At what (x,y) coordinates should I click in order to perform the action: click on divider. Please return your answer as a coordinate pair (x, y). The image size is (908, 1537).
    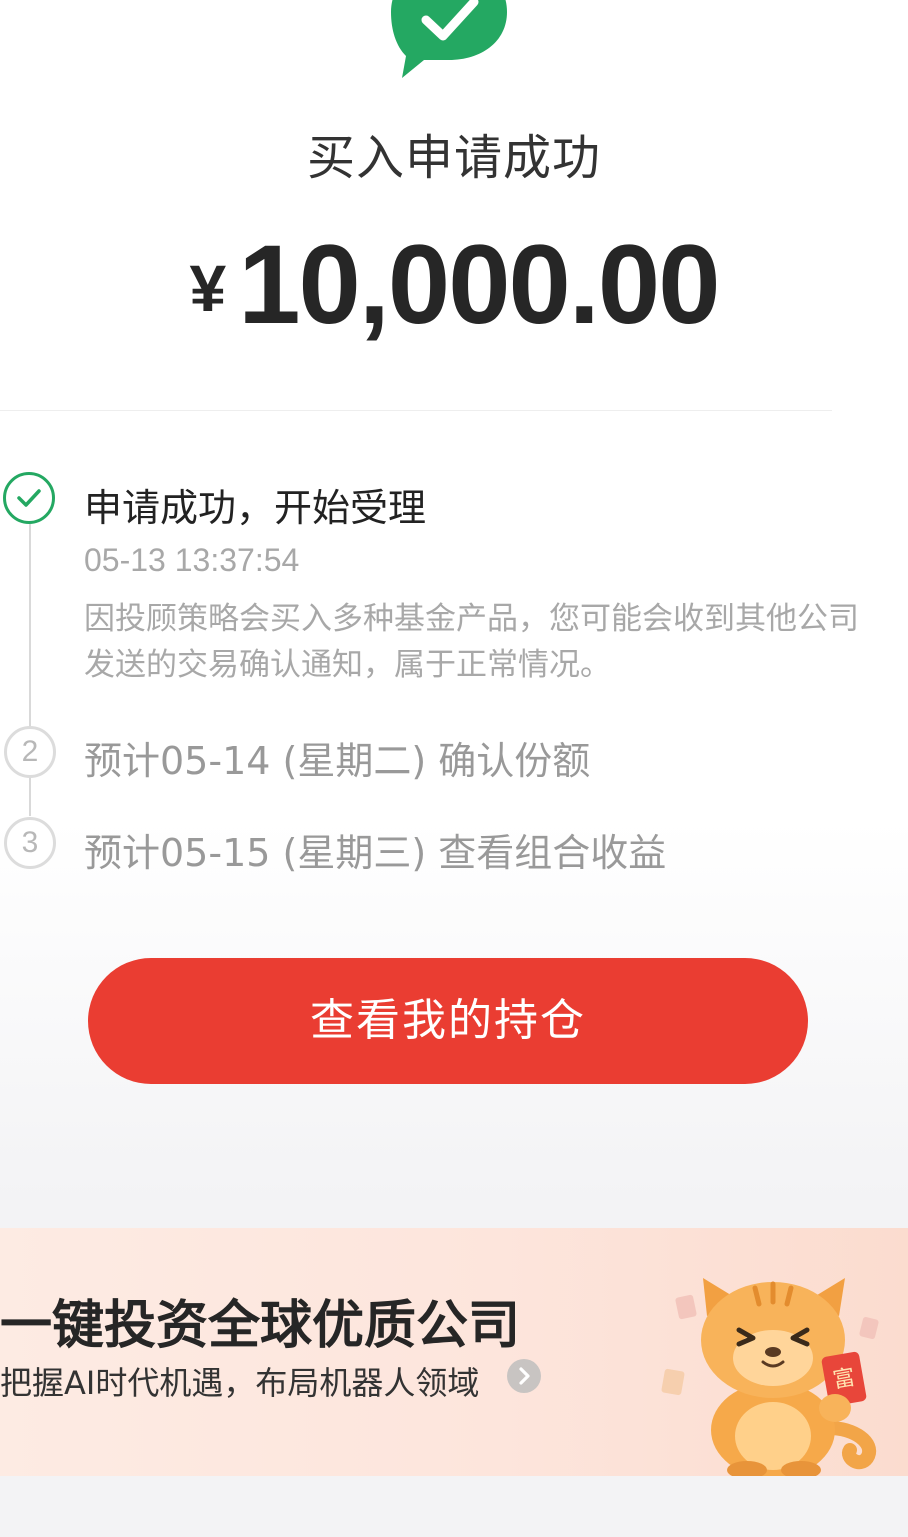
    Looking at the image, I should click on (416, 410).